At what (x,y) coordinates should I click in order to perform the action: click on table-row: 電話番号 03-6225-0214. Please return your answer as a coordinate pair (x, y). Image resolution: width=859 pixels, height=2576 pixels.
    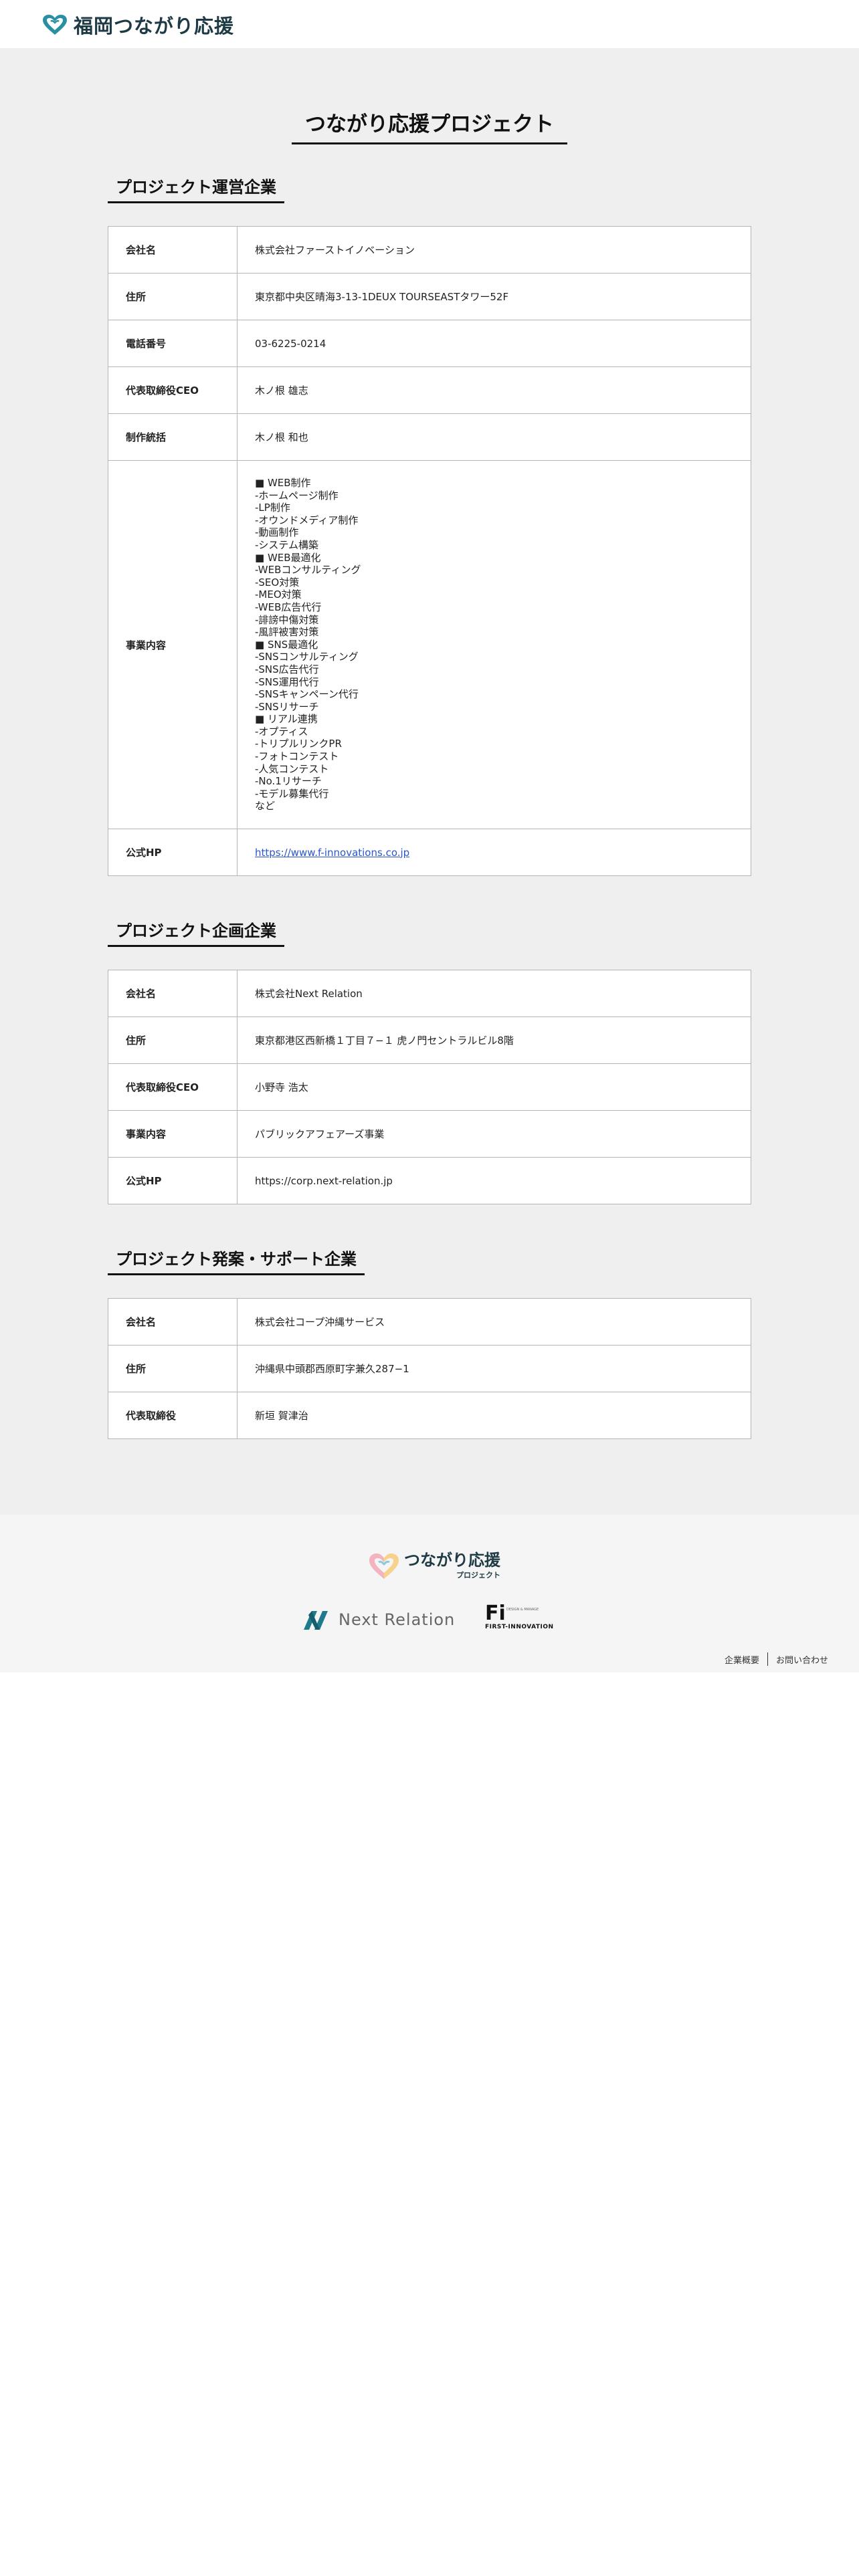
    Looking at the image, I should click on (429, 344).